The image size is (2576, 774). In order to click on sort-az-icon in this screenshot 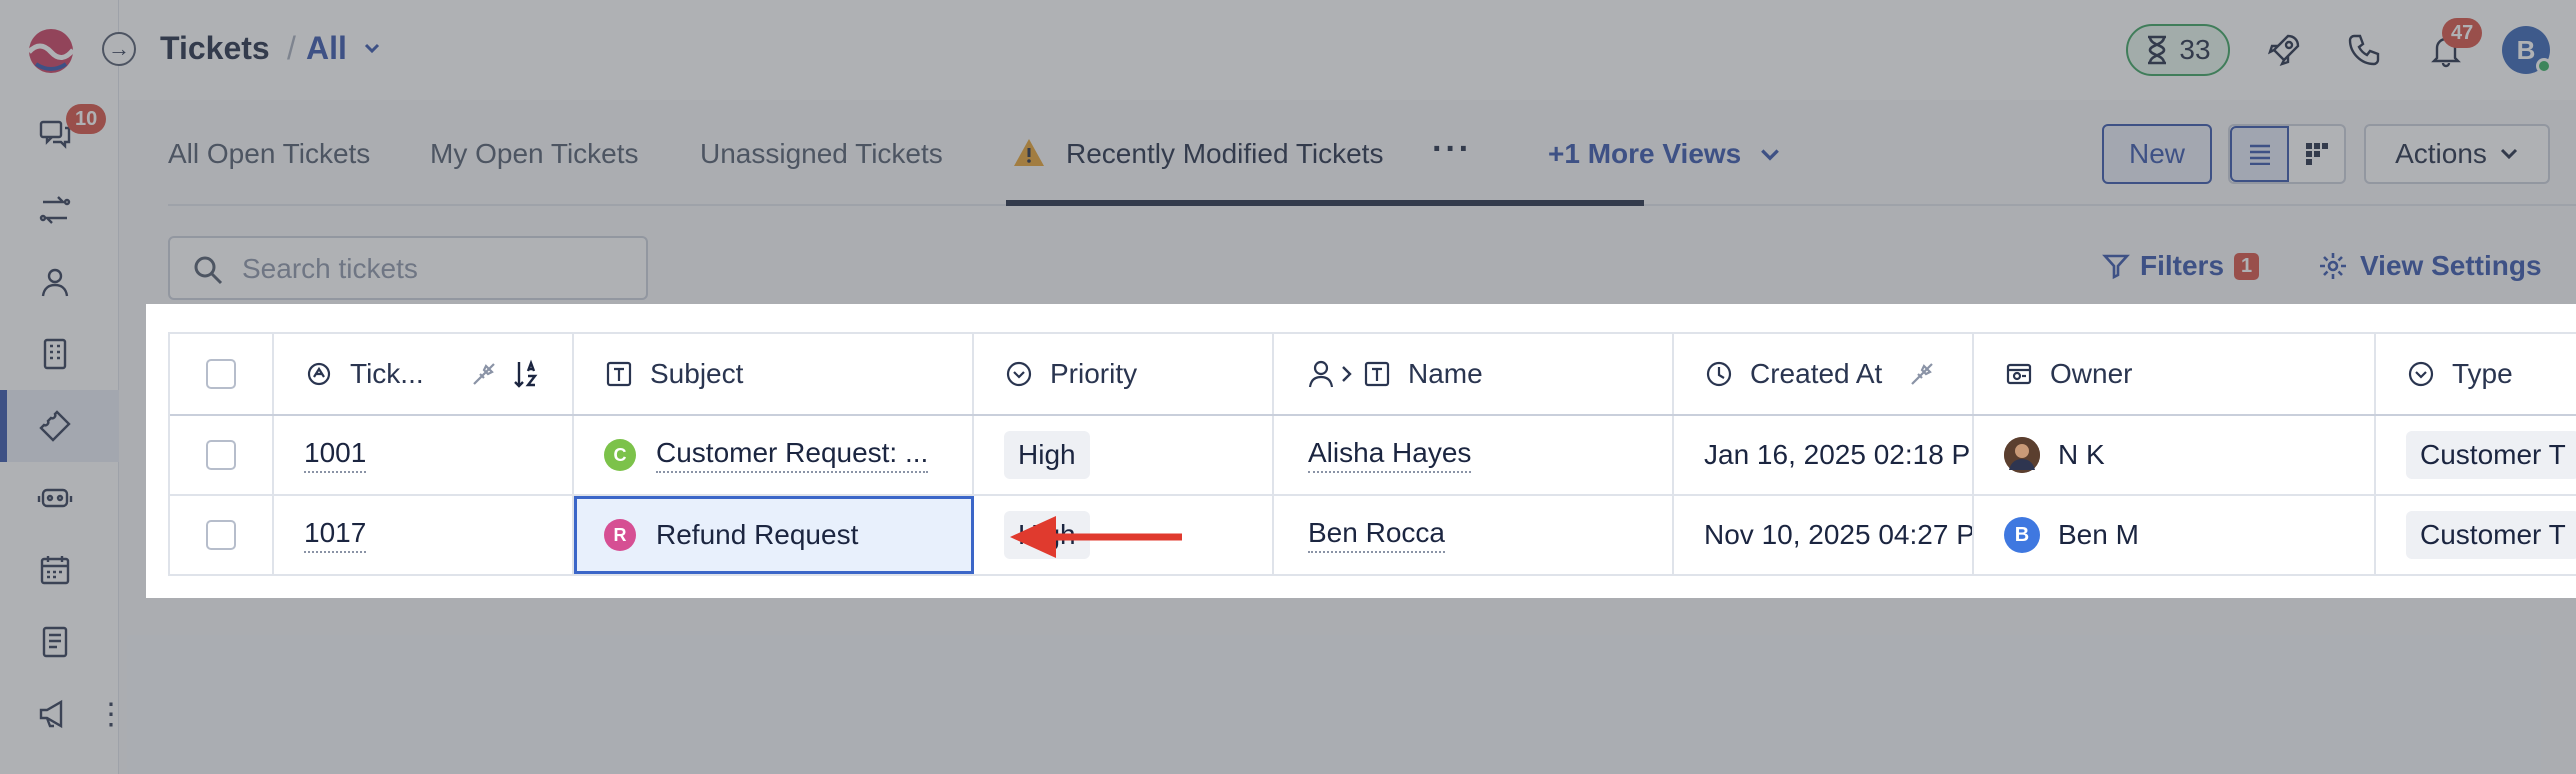, I will do `click(527, 374)`.